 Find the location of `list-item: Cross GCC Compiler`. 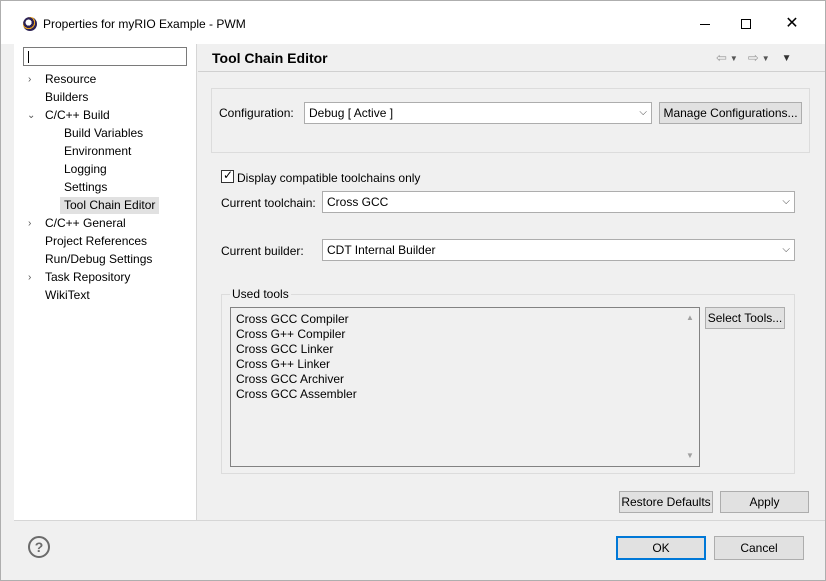

list-item: Cross GCC Compiler is located at coordinates (292, 319).